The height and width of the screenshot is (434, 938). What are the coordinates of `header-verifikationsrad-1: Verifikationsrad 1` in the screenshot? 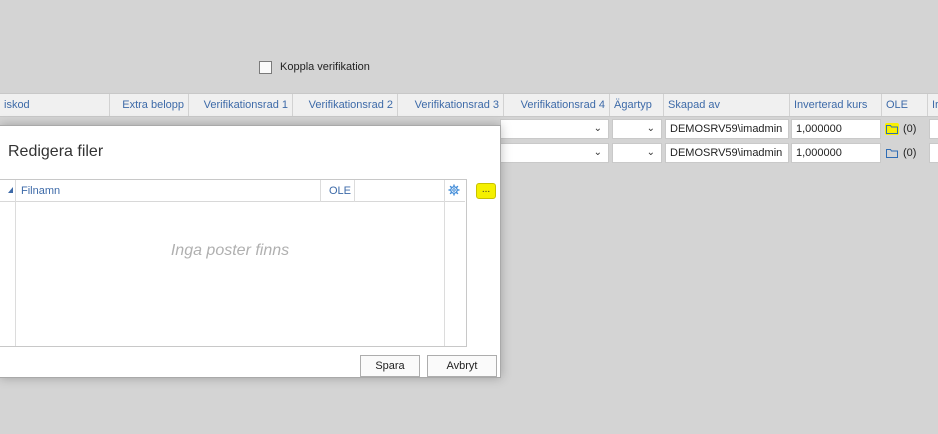 It's located at (241, 105).